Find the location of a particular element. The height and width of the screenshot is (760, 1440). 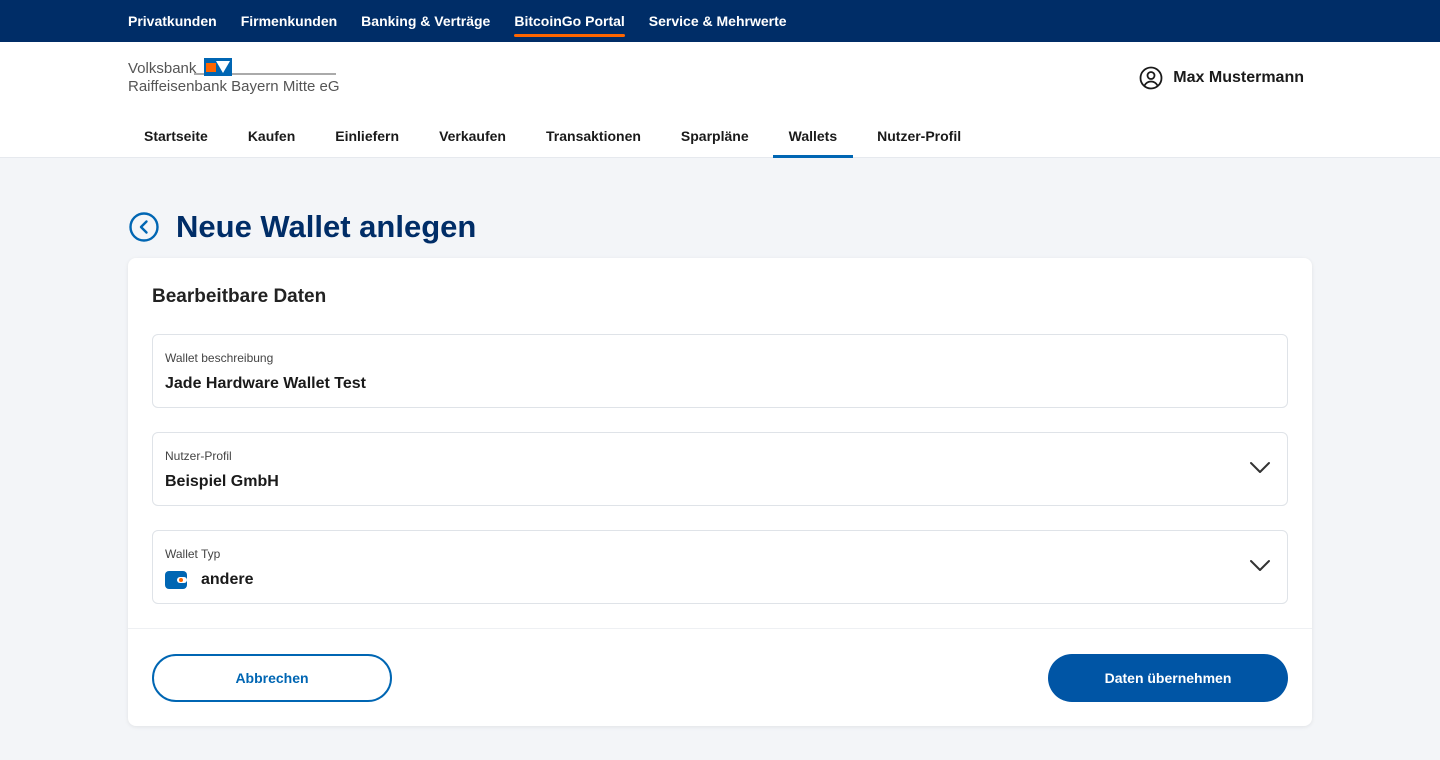

wallet-icon is located at coordinates (176, 580).